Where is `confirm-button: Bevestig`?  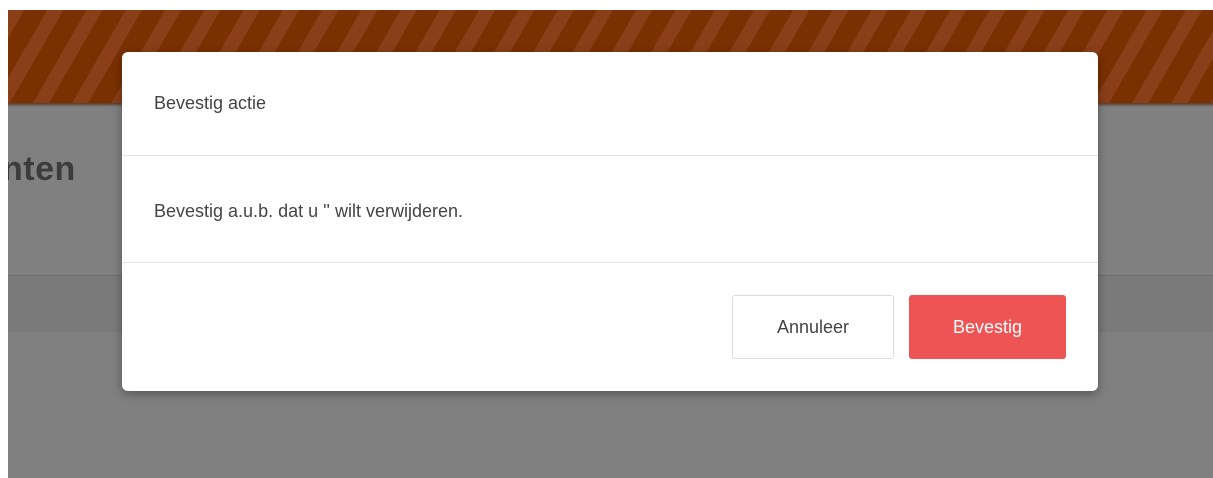 confirm-button: Bevestig is located at coordinates (987, 327).